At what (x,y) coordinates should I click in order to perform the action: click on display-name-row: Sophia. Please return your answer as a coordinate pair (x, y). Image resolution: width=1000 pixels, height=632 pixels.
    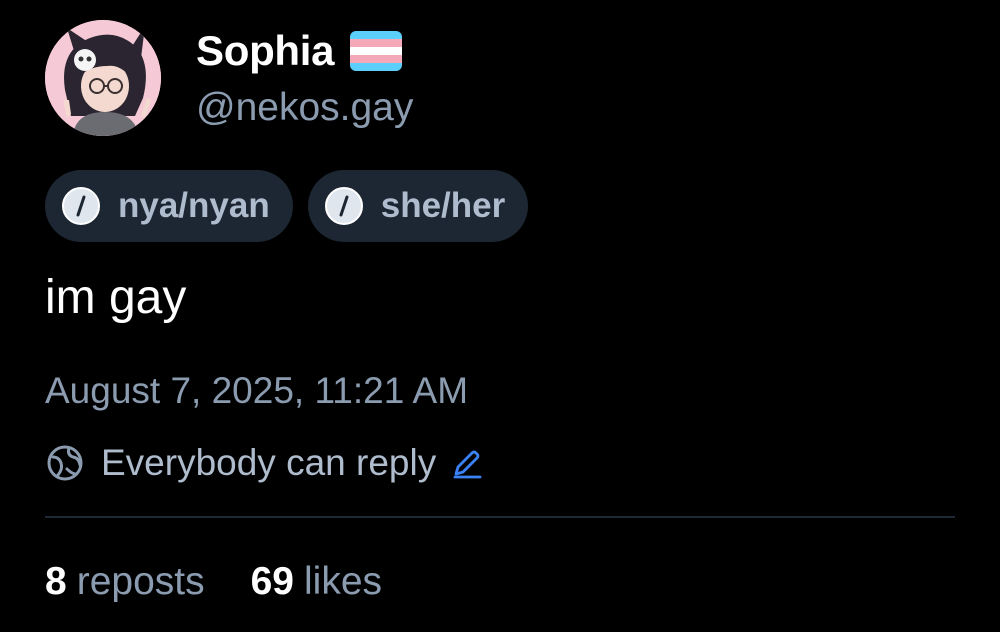
    Looking at the image, I should click on (299, 51).